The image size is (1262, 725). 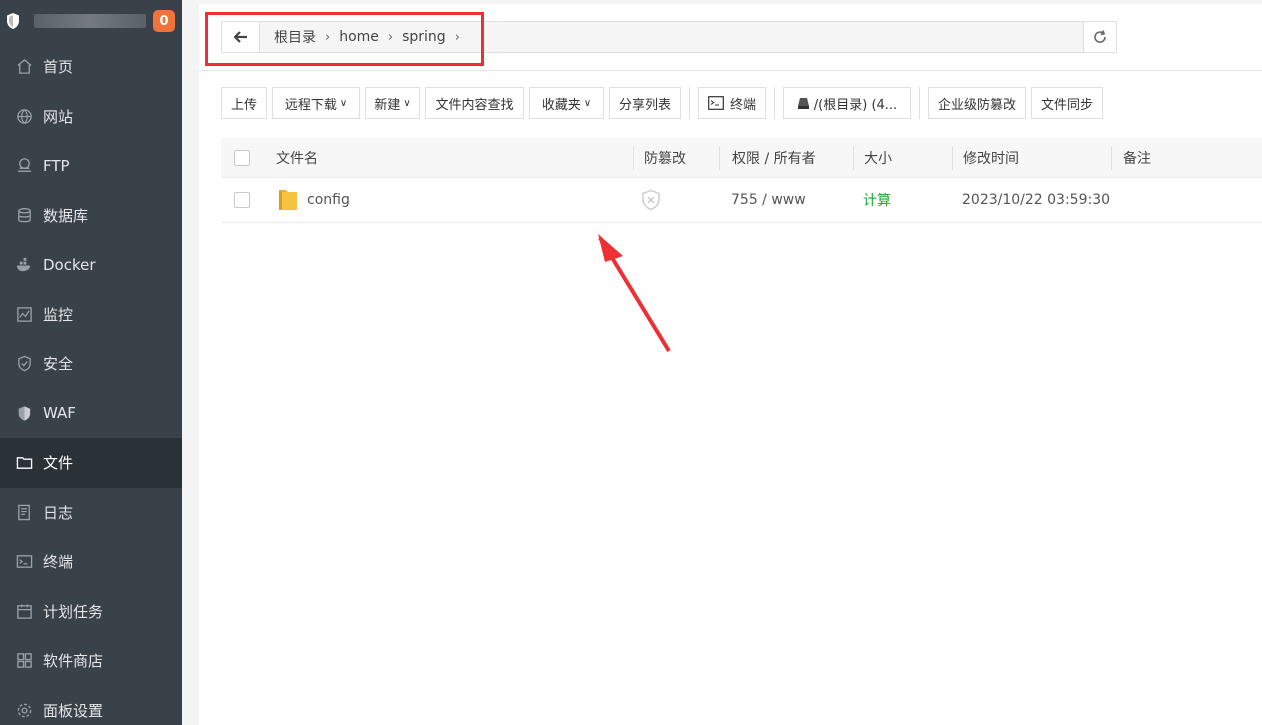 I want to click on content-search-button: 文件内容查找, so click(x=474, y=103).